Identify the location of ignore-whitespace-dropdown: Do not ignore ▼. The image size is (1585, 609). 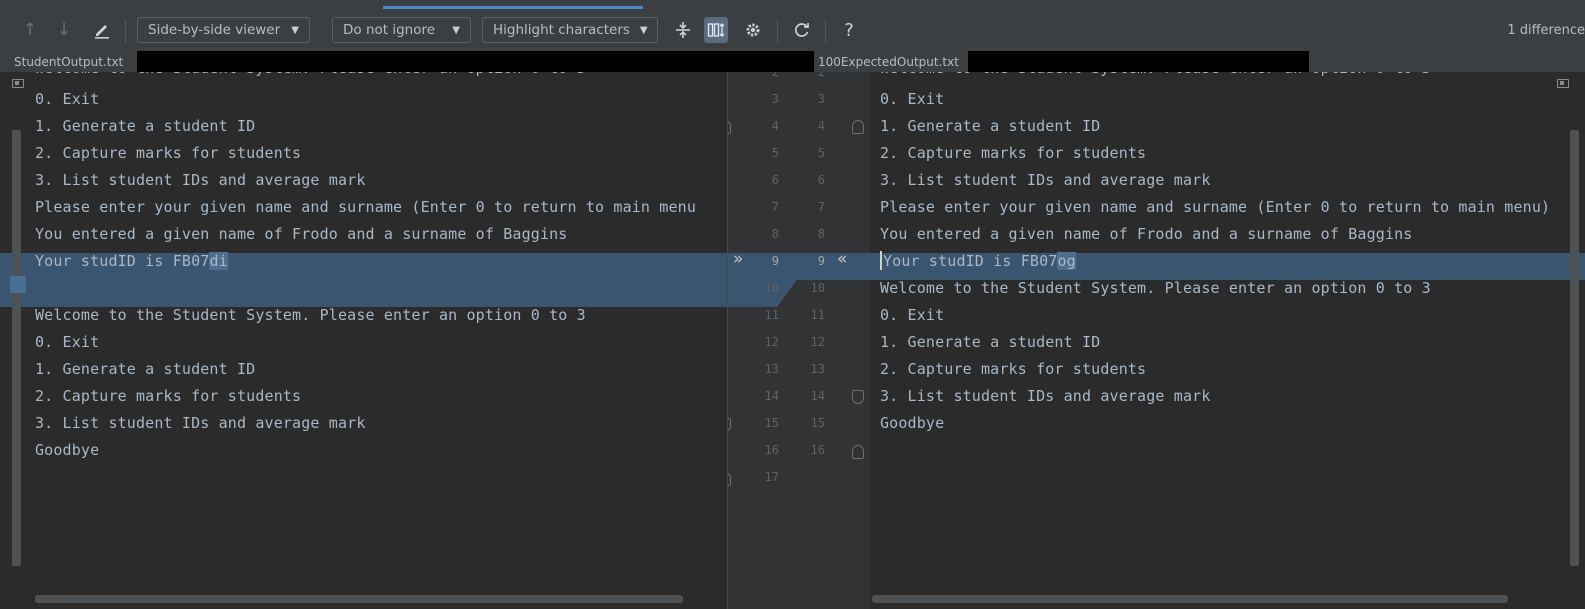
(401, 30).